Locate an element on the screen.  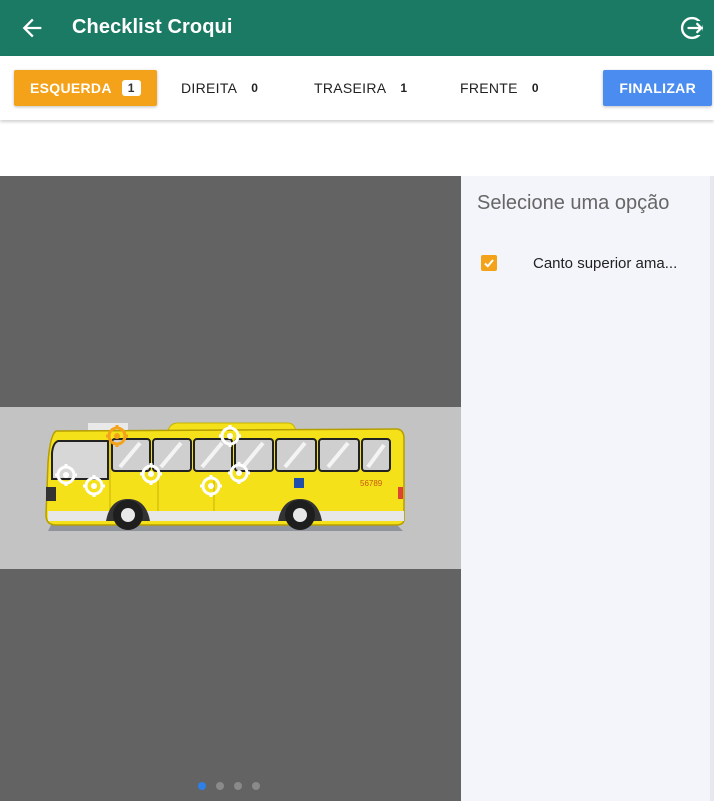
page-title: Checklist Croqui is located at coordinates (152, 27).